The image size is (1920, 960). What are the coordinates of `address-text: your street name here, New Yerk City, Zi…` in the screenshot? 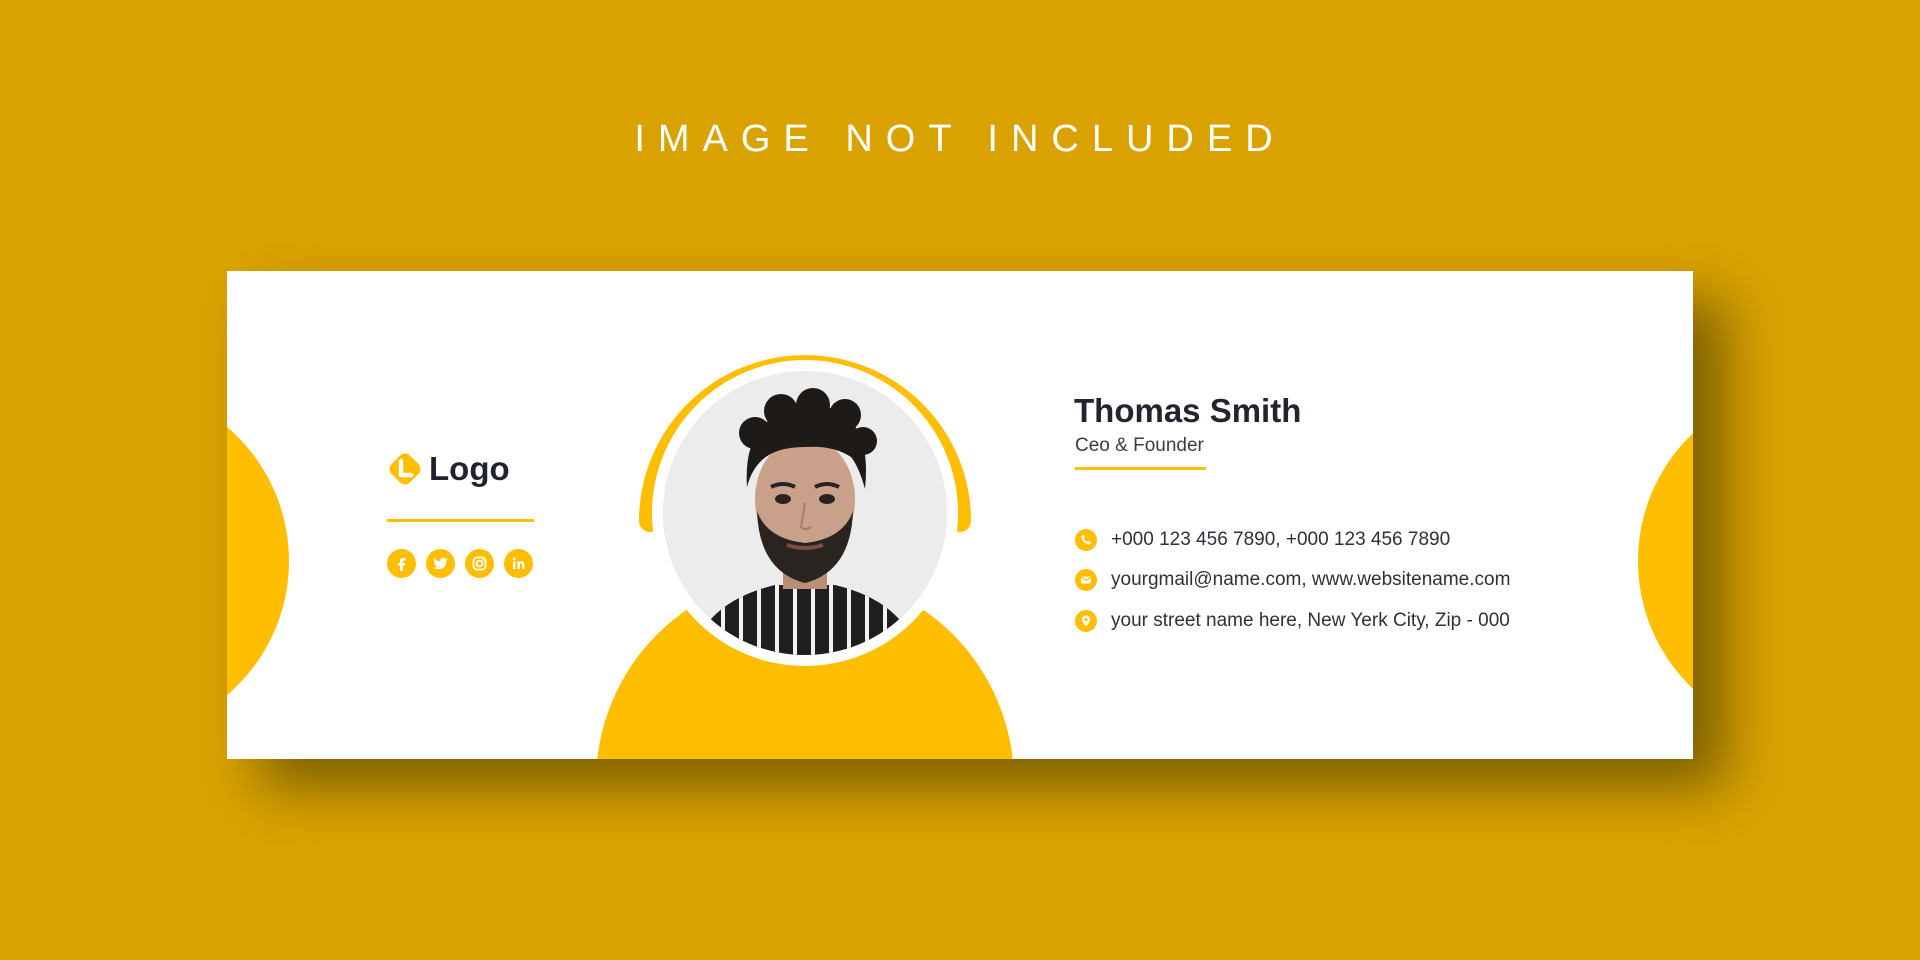 It's located at (1310, 620).